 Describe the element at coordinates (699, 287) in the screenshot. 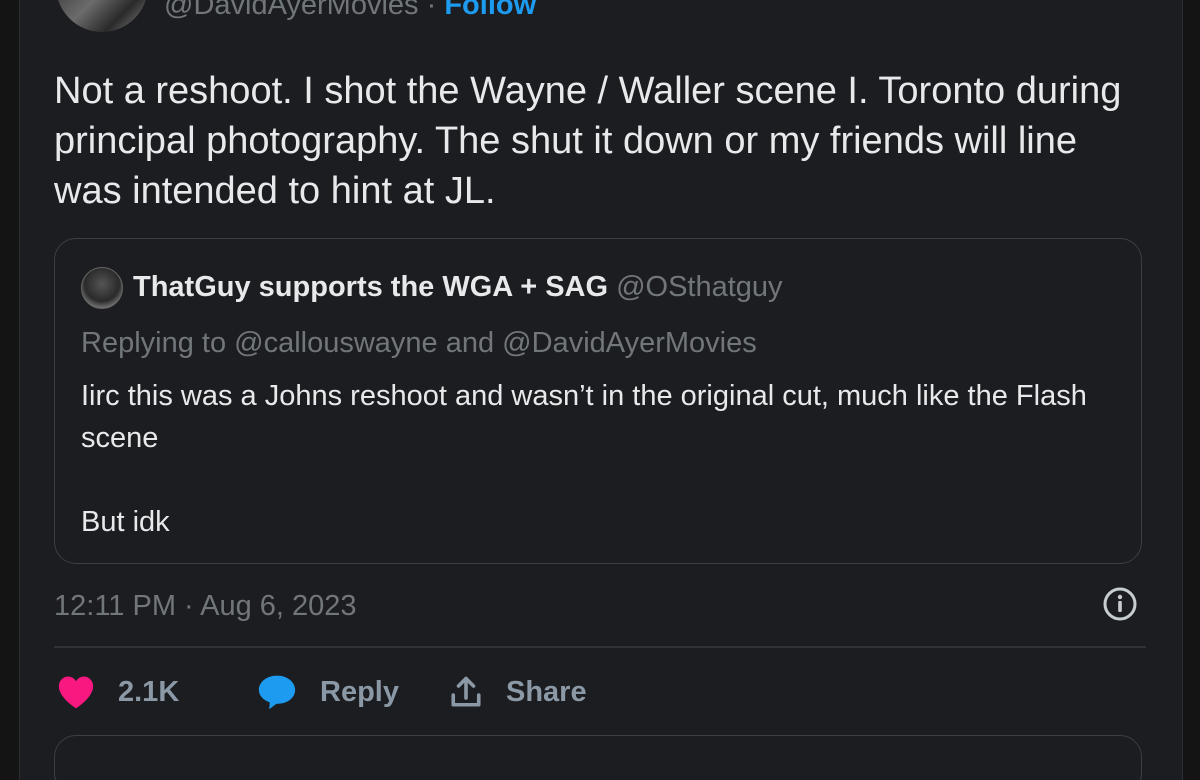

I see `quoted-handle: @OSthatguy` at that location.